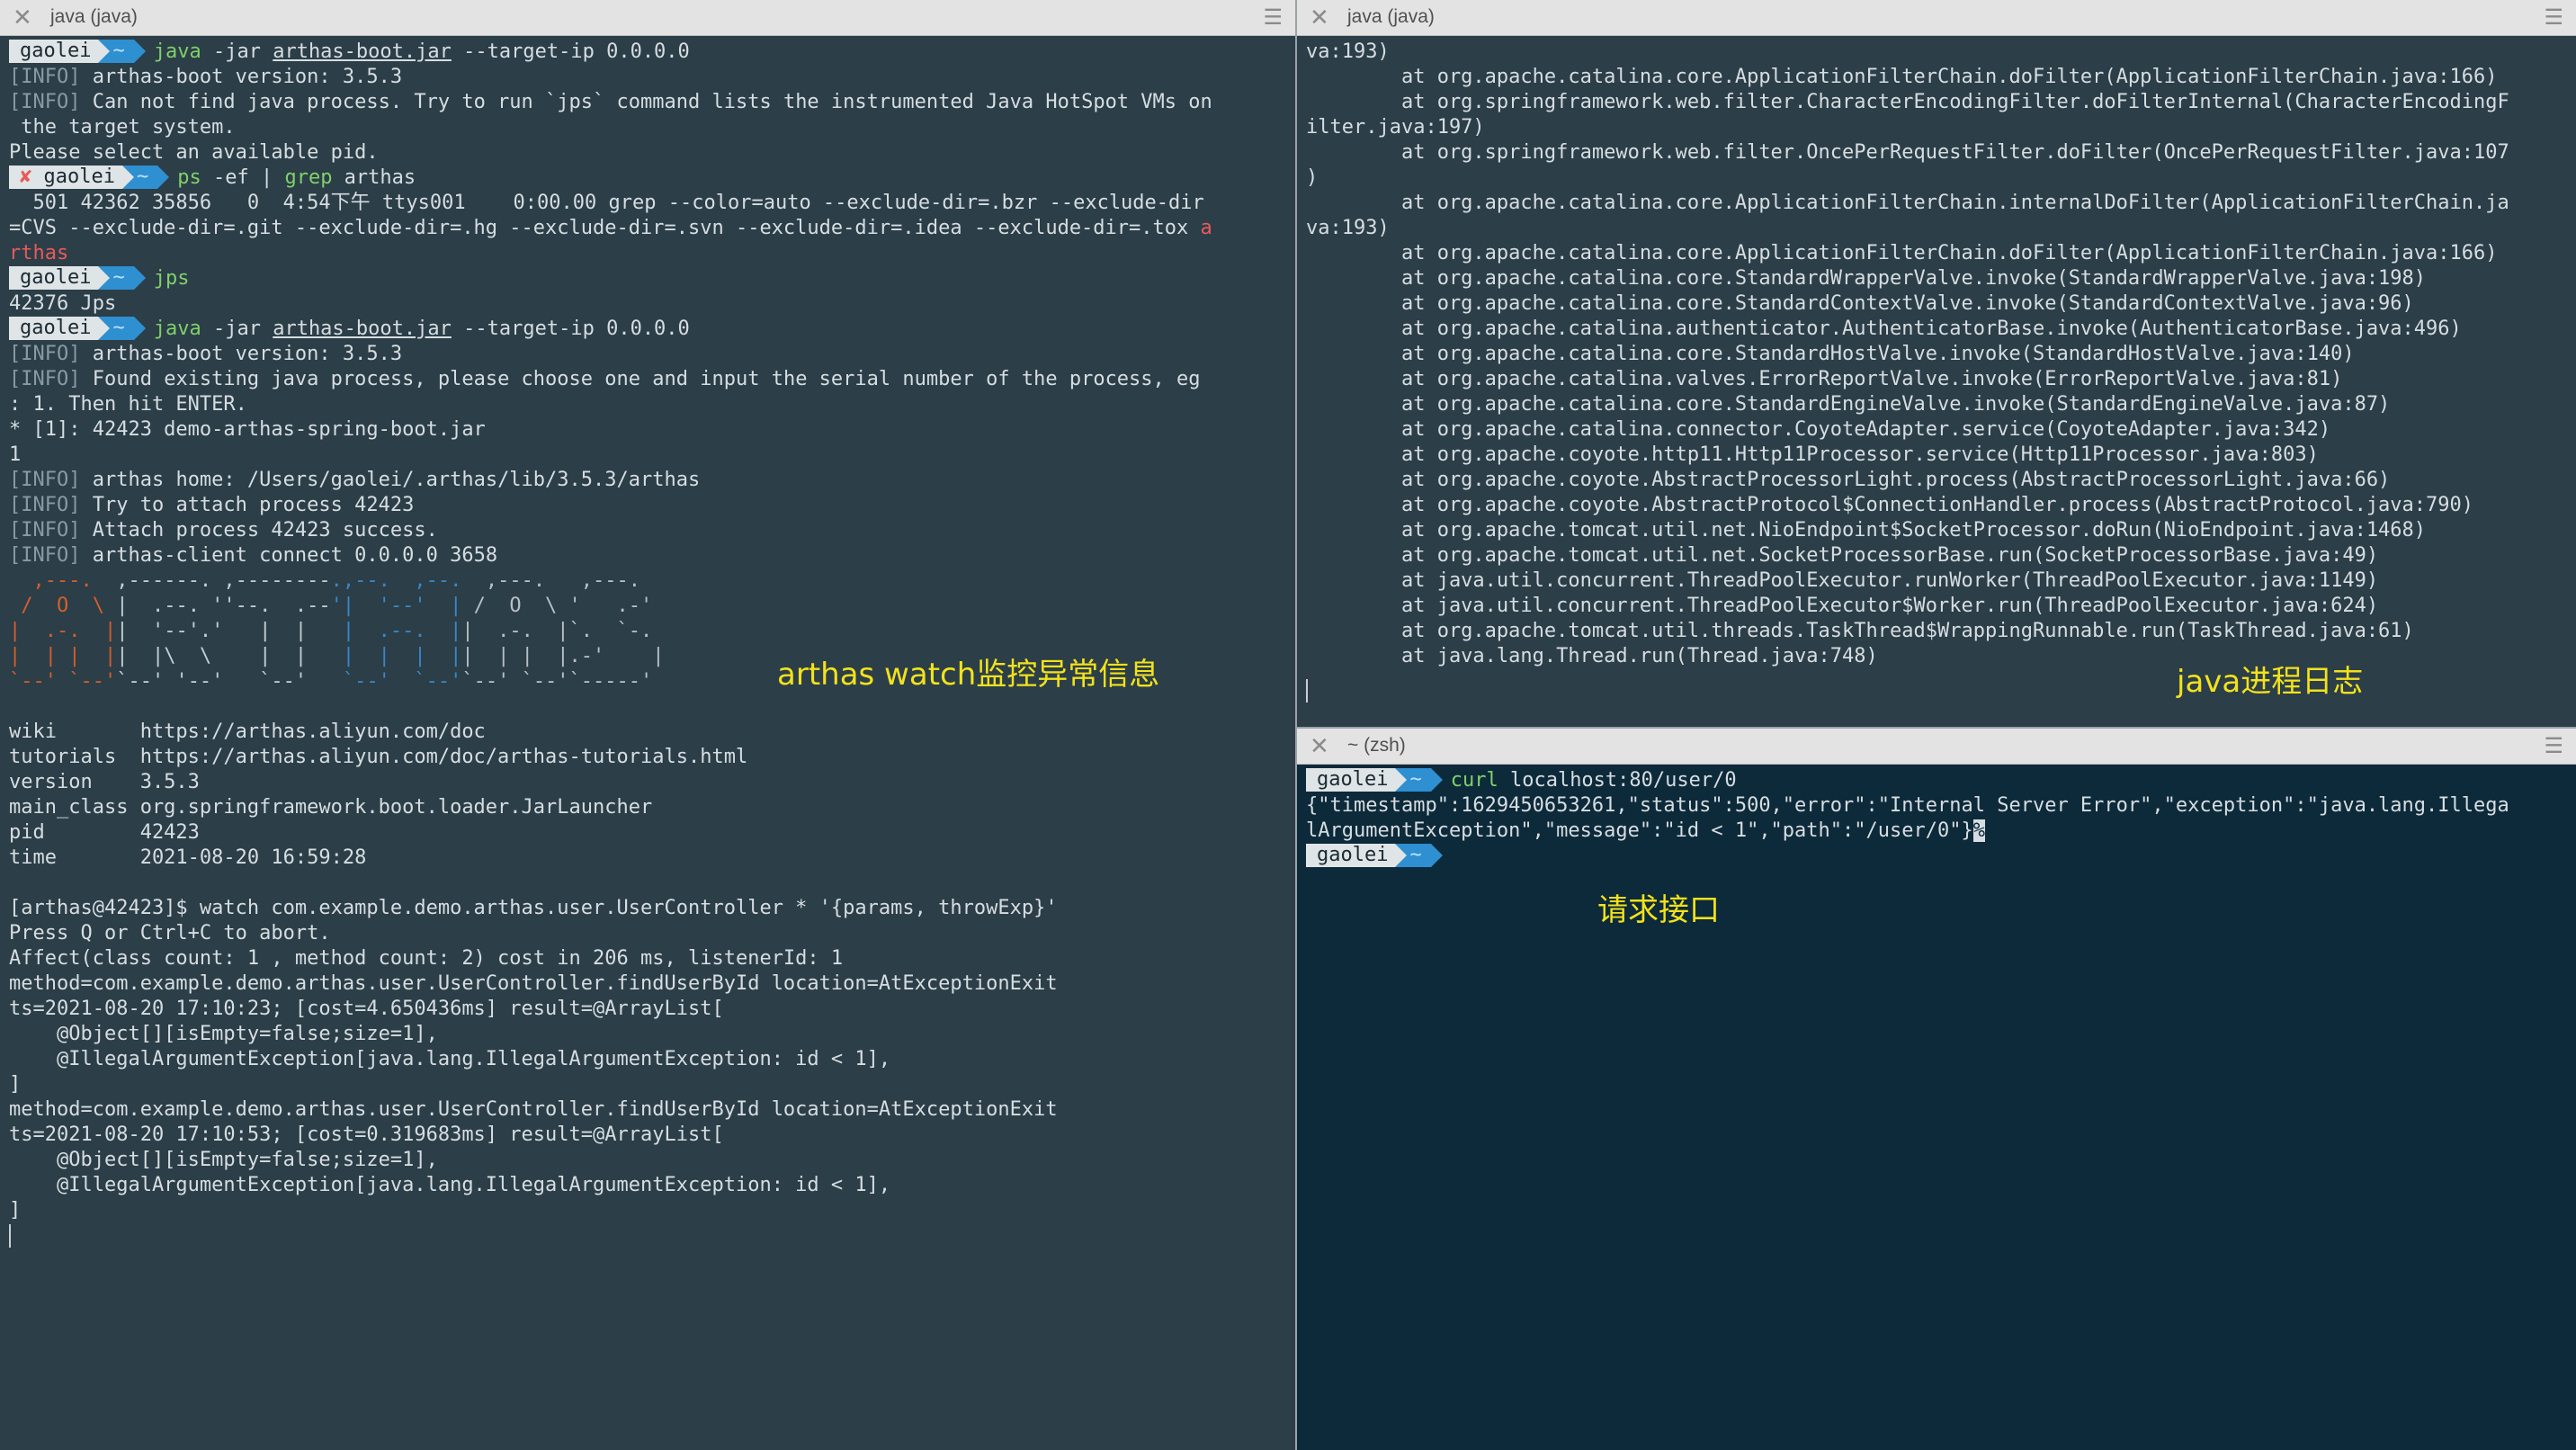 The width and height of the screenshot is (2576, 1450). Describe the element at coordinates (1312, 178) in the screenshot. I see `stack-trace-line: )` at that location.